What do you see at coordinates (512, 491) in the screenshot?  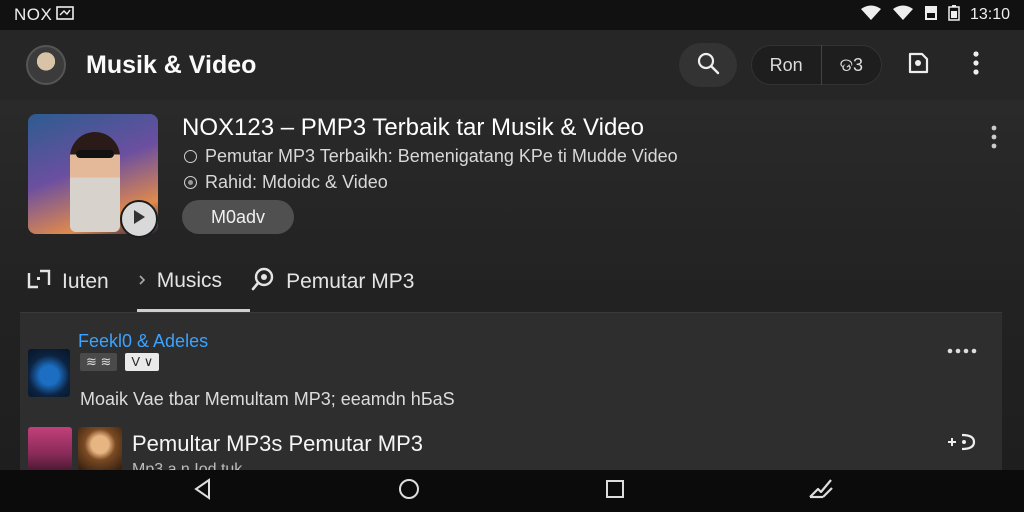 I see `system-nav-bar` at bounding box center [512, 491].